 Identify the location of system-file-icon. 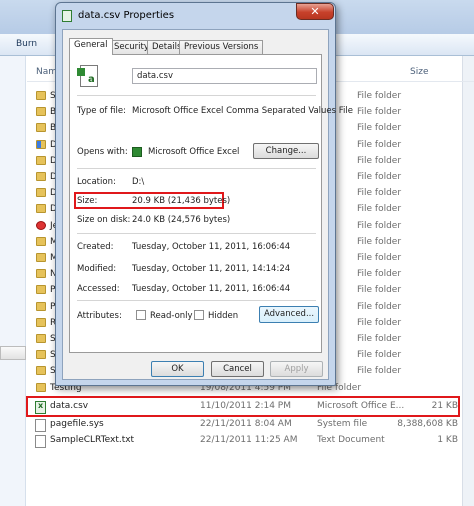
(40, 425).